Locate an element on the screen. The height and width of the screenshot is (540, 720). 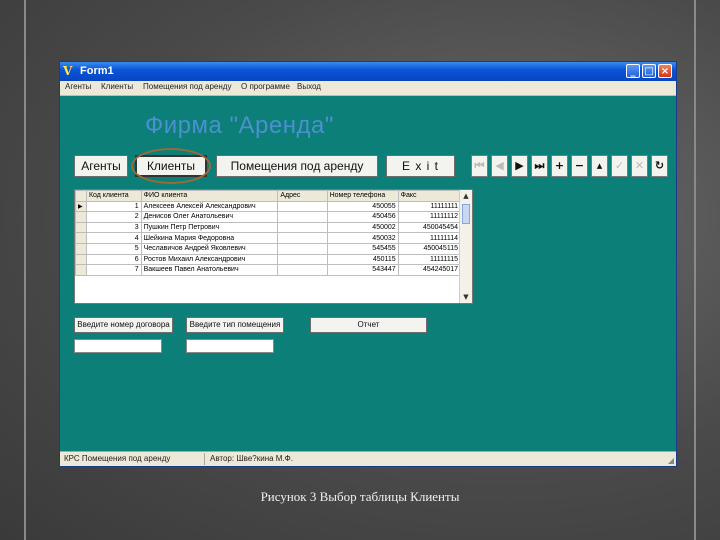
table-cell: 11111114 is located at coordinates (429, 238).